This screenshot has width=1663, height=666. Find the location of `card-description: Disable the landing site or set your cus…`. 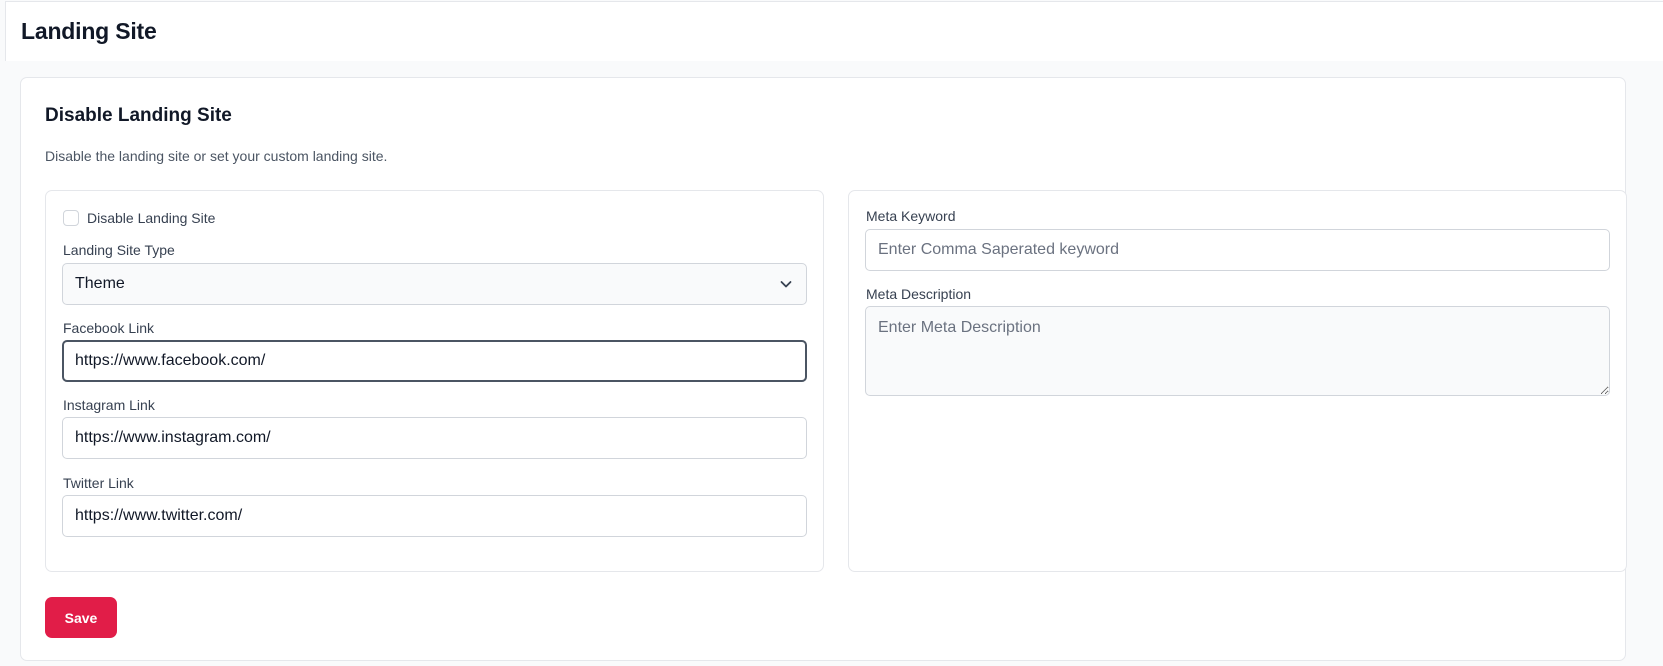

card-description: Disable the landing site or set your cus… is located at coordinates (216, 156).